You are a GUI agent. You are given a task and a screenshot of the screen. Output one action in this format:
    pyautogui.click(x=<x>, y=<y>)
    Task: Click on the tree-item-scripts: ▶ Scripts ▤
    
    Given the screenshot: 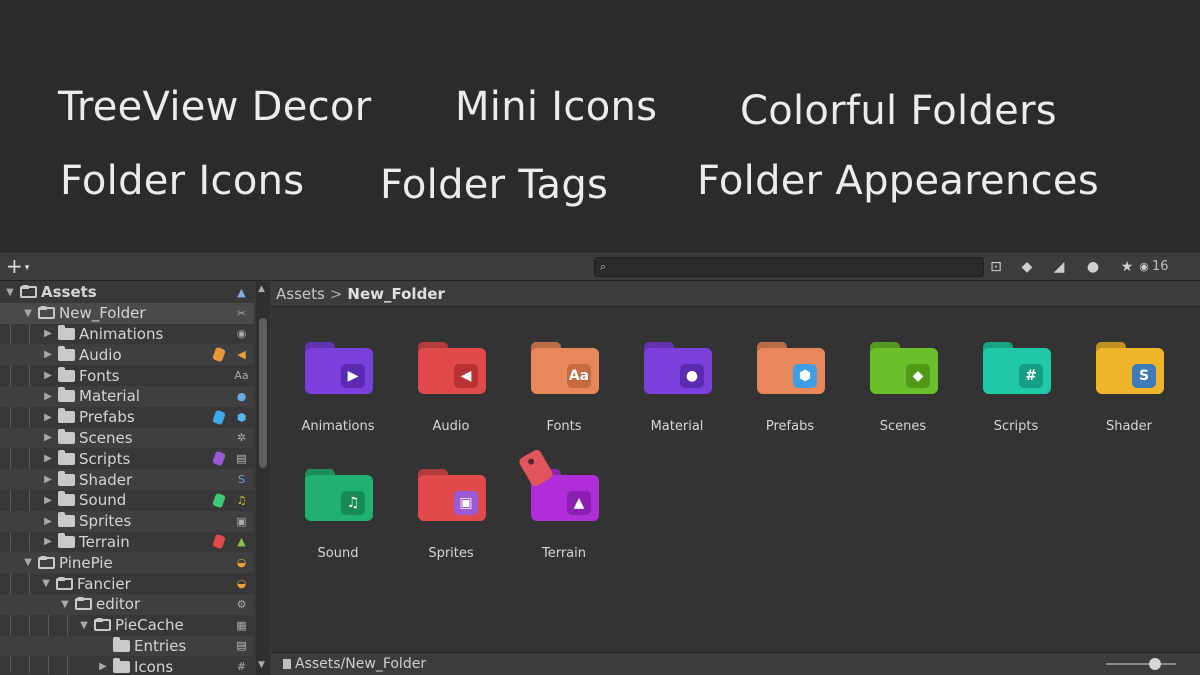 What is the action you would take?
    pyautogui.click(x=127, y=458)
    